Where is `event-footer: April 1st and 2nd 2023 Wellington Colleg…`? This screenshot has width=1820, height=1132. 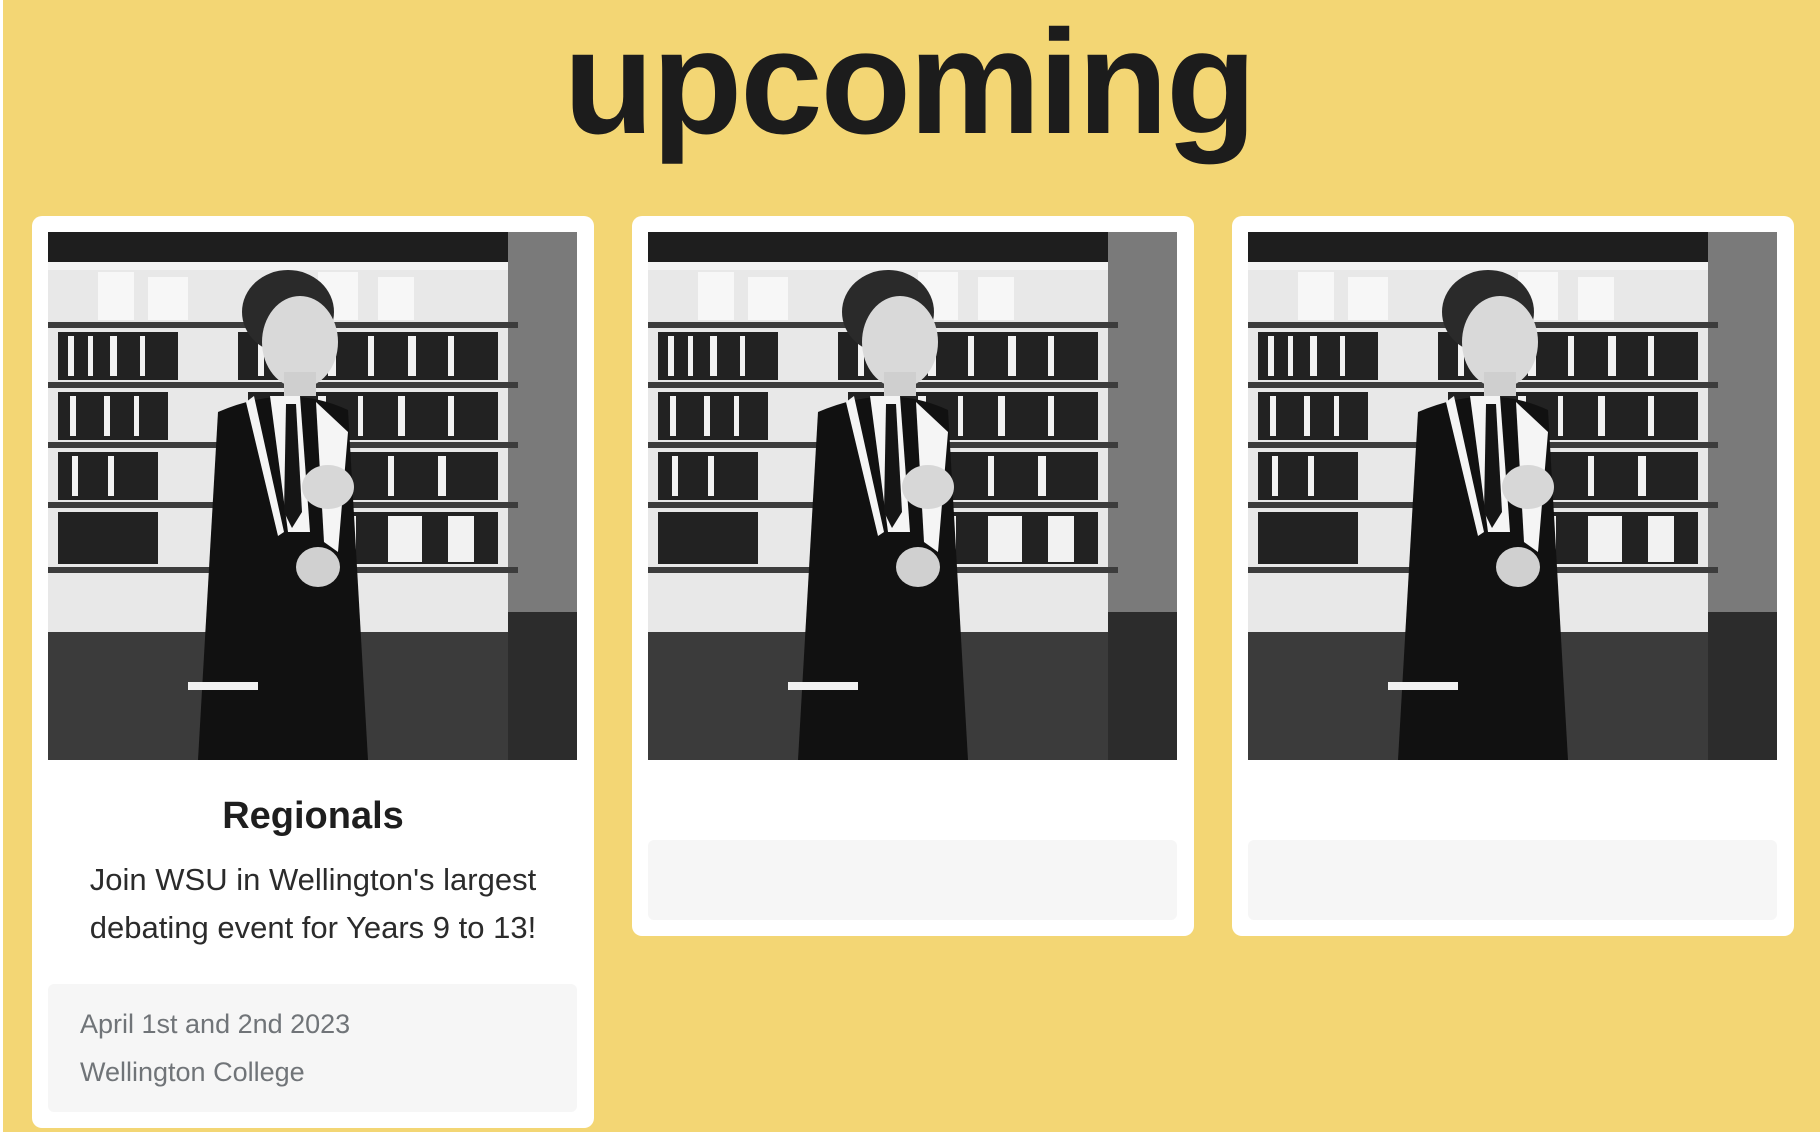
event-footer: April 1st and 2nd 2023 Wellington Colleg… is located at coordinates (312, 1048).